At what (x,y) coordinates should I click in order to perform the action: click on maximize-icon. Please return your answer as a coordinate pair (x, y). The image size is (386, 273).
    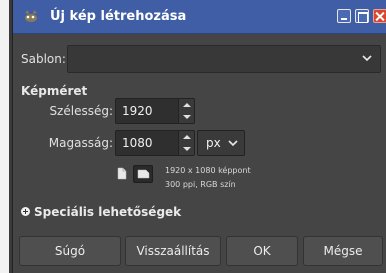
    Looking at the image, I should click on (362, 16).